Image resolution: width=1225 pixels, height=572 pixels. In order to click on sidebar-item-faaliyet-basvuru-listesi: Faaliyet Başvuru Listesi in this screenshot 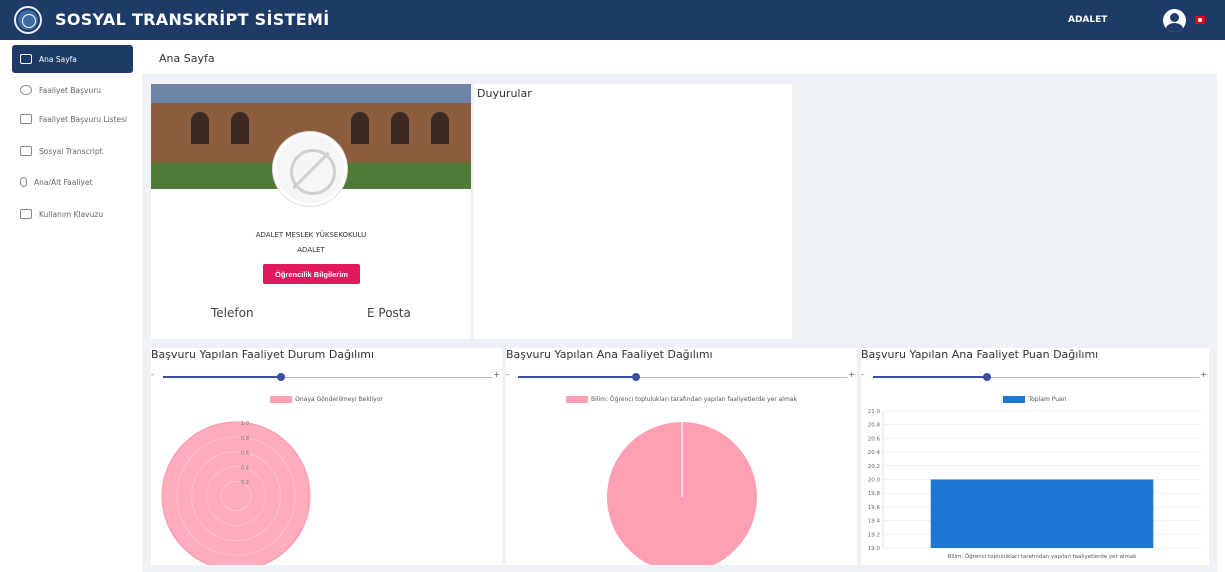, I will do `click(72, 119)`.